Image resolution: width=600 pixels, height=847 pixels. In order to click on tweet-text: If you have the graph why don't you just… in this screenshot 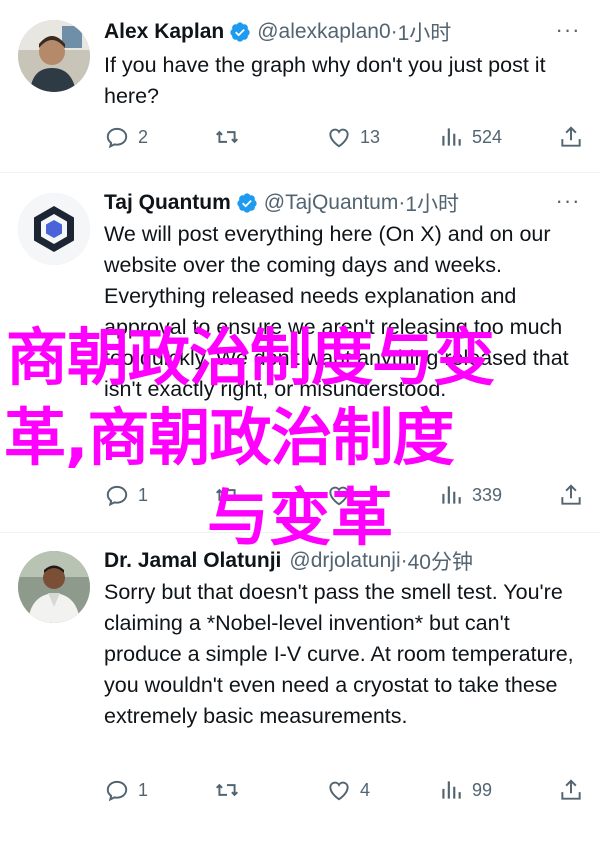, I will do `click(325, 80)`.